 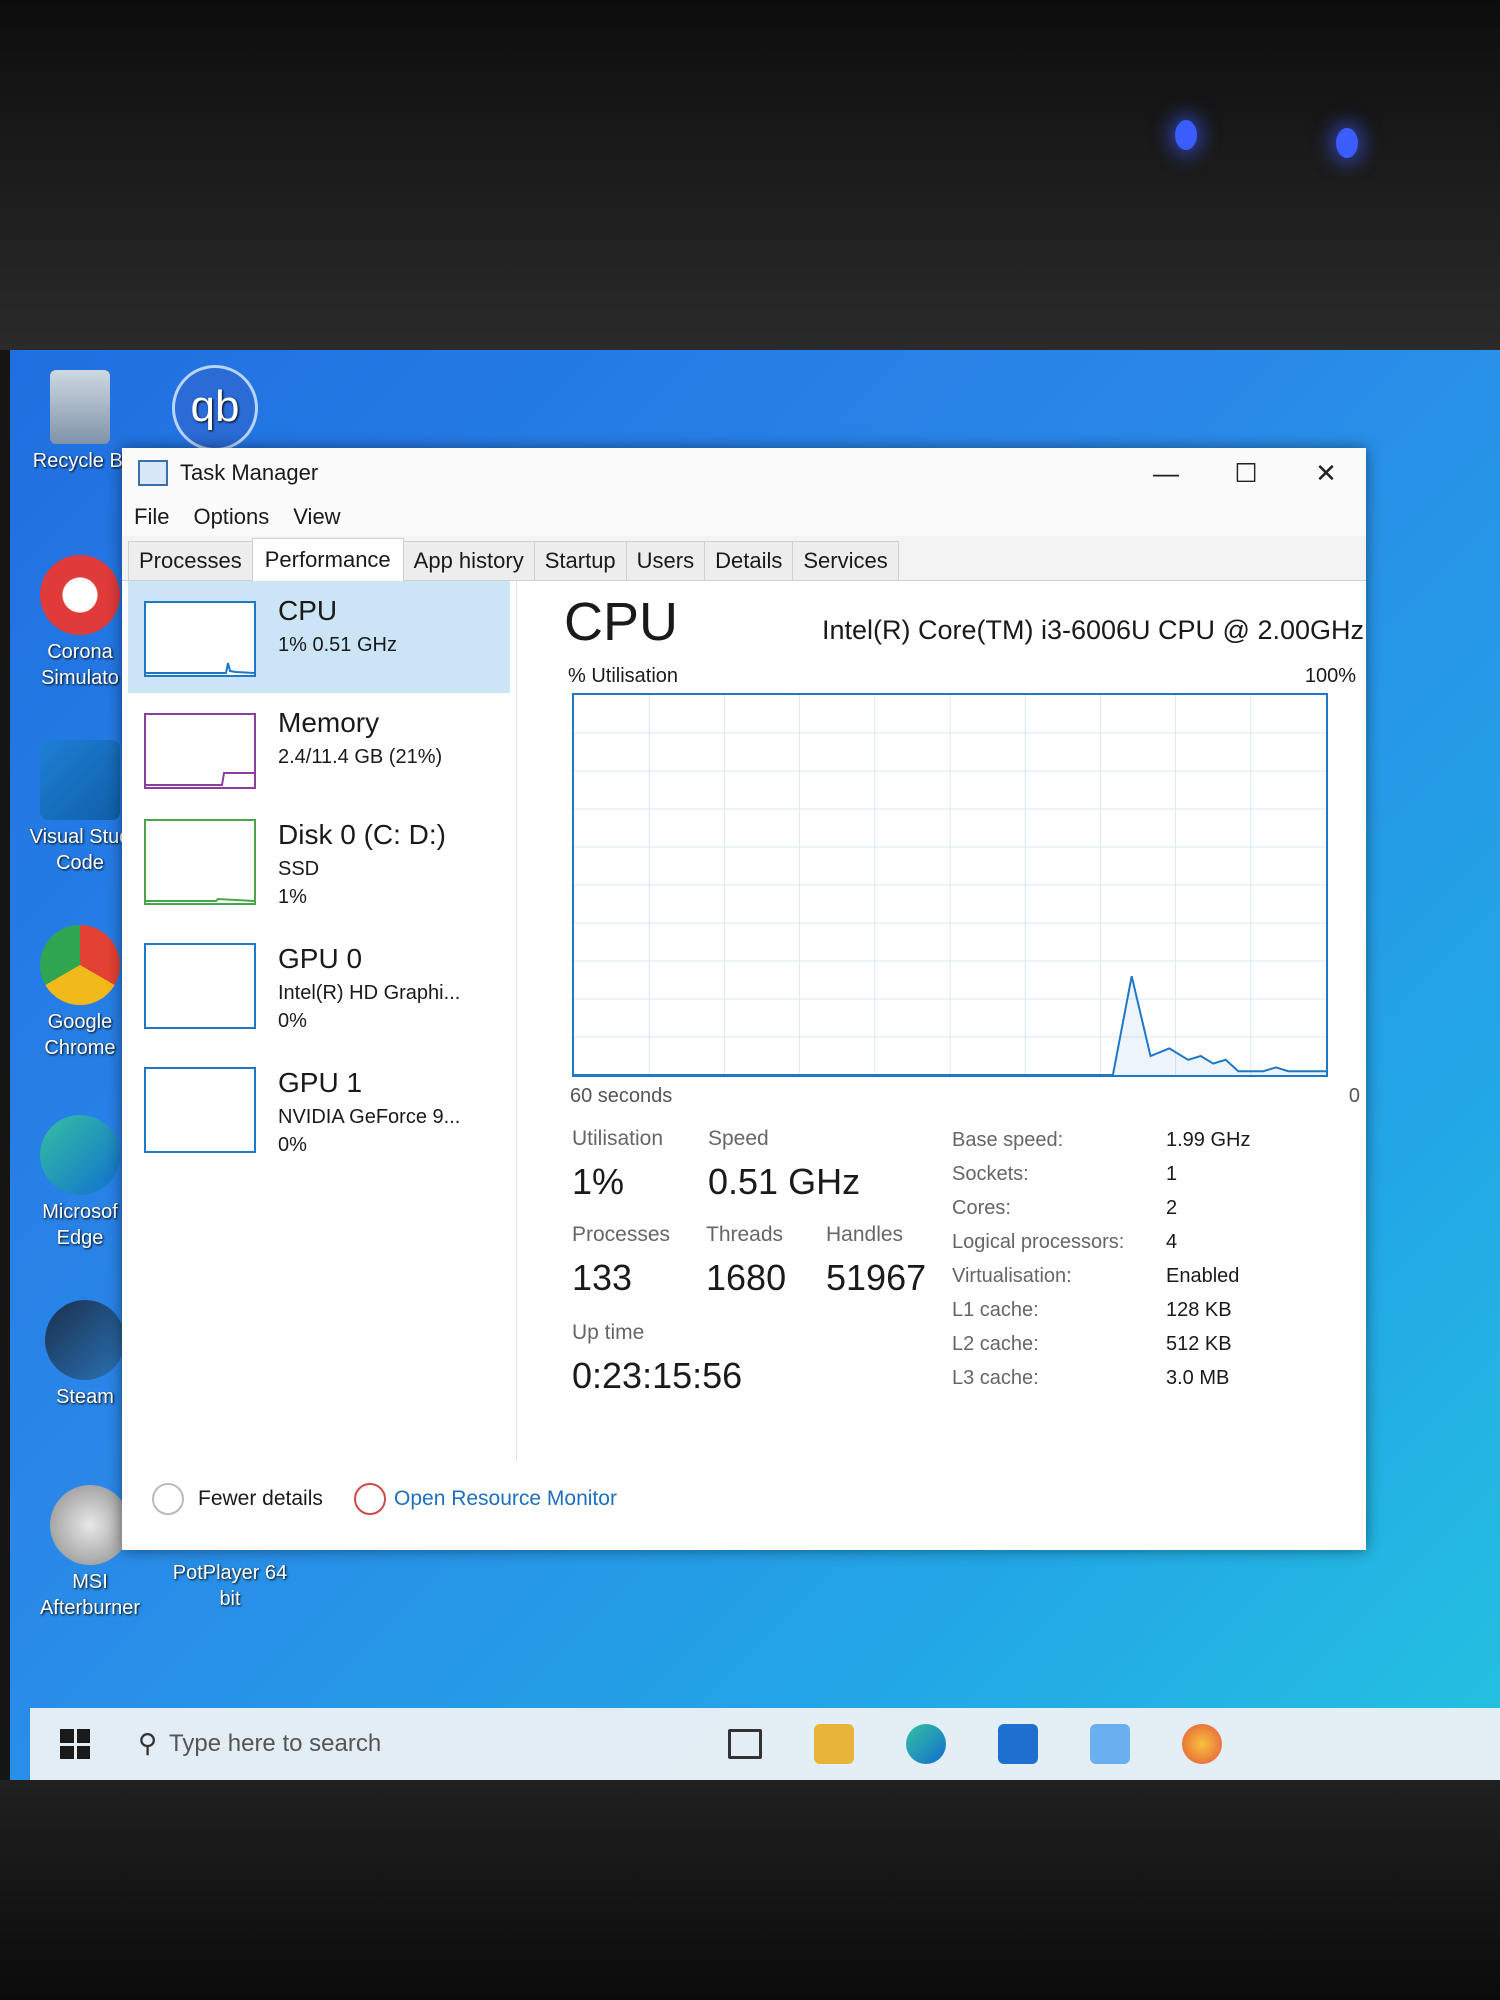 I want to click on handles-value: 51967, so click(x=876, y=1277).